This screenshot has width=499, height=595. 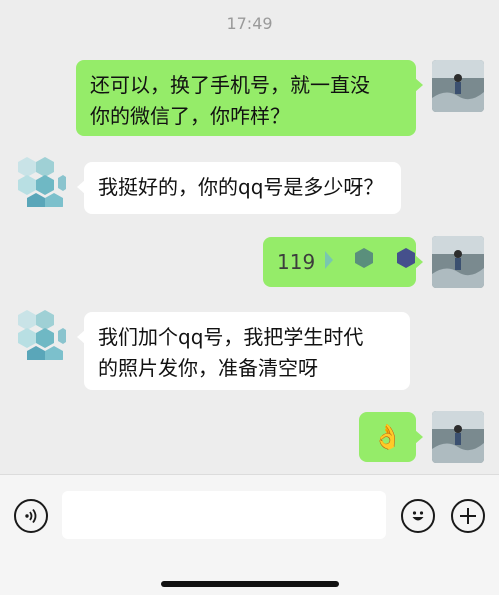 I want to click on emoji-icon, so click(x=418, y=516).